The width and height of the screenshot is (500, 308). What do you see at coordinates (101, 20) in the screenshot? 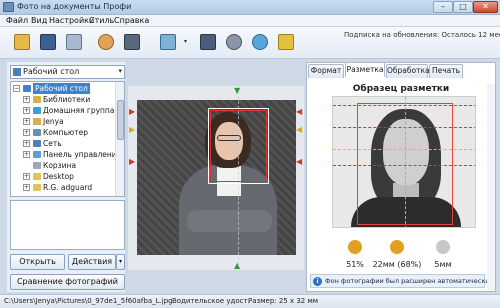
I see `menu-style: Стиль` at bounding box center [101, 20].